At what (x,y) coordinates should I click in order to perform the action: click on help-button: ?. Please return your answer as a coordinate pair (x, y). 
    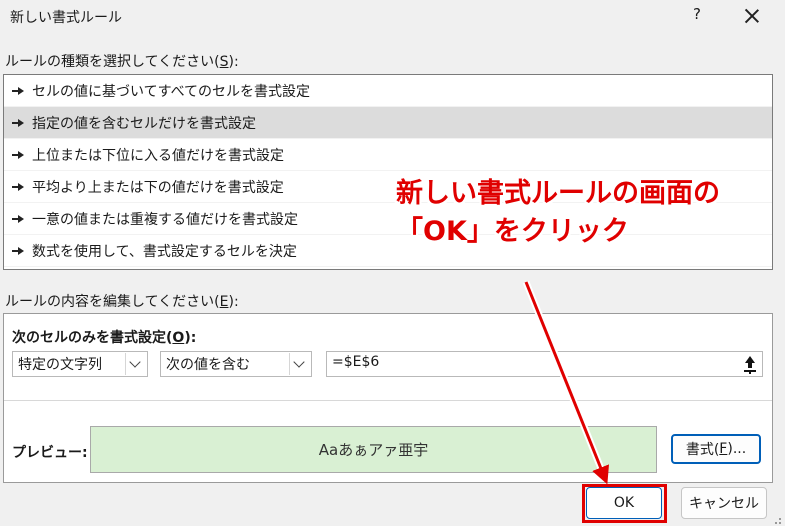
    Looking at the image, I should click on (697, 16).